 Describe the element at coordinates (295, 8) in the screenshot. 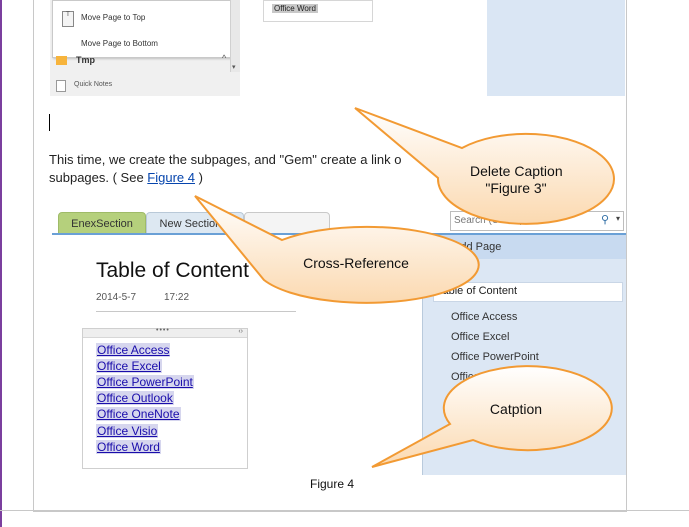

I see `toc-link-office-word: Office Word` at that location.